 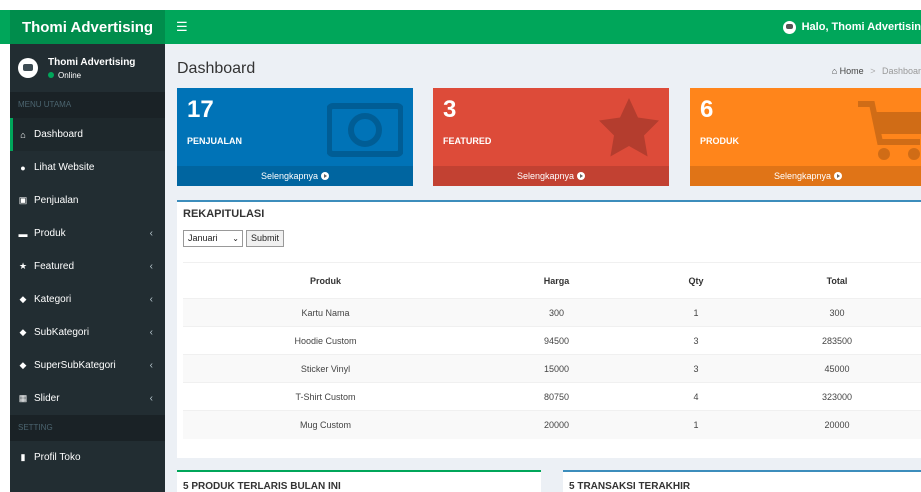 What do you see at coordinates (62, 332) in the screenshot?
I see `sidebar-item-label: SubKategori` at bounding box center [62, 332].